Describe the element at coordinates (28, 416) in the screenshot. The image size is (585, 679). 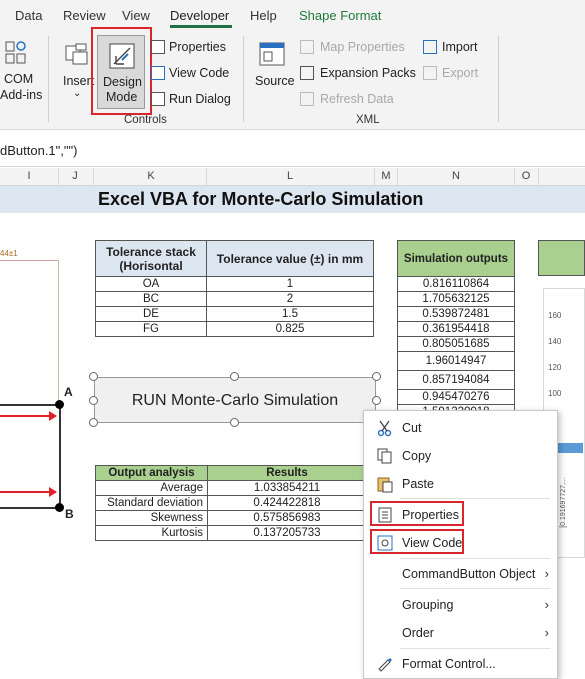
I see `red-arrow-top` at that location.